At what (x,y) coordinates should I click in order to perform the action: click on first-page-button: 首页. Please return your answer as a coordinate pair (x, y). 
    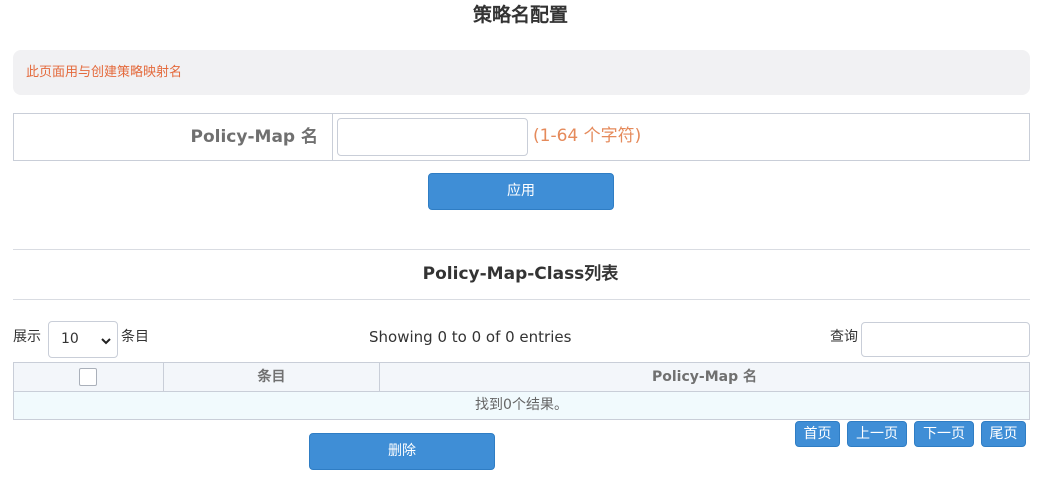
    Looking at the image, I should click on (817, 434).